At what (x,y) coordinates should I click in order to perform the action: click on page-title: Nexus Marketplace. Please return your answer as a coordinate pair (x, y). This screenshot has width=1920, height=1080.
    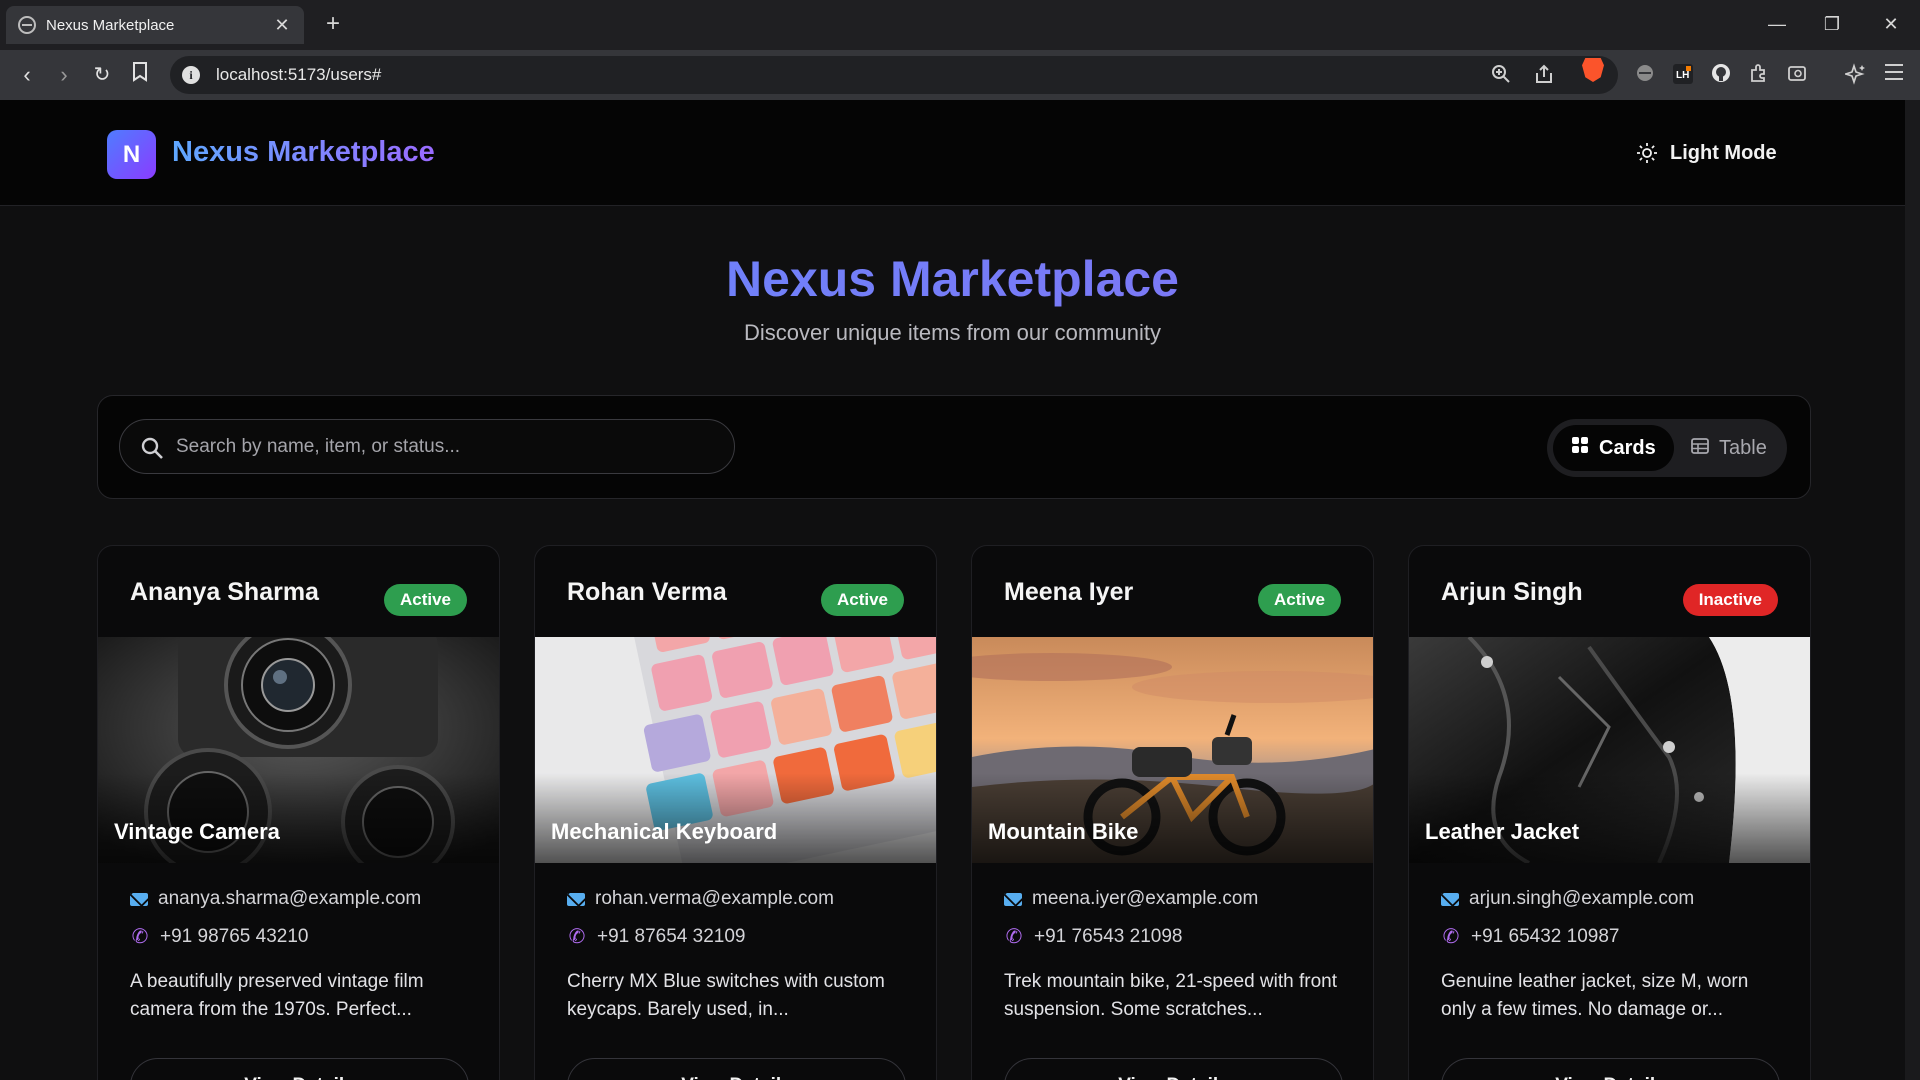
    Looking at the image, I should click on (952, 279).